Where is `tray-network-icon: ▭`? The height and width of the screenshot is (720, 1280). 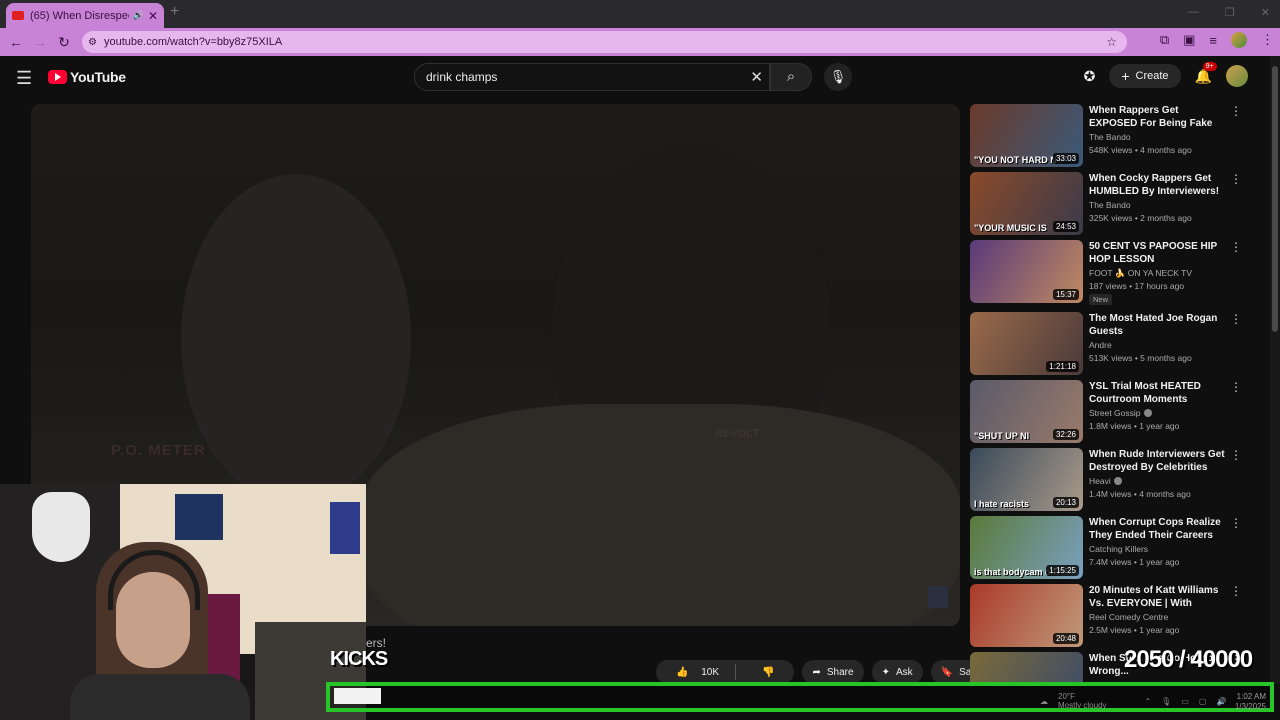
tray-network-icon: ▭ is located at coordinates (1185, 701).